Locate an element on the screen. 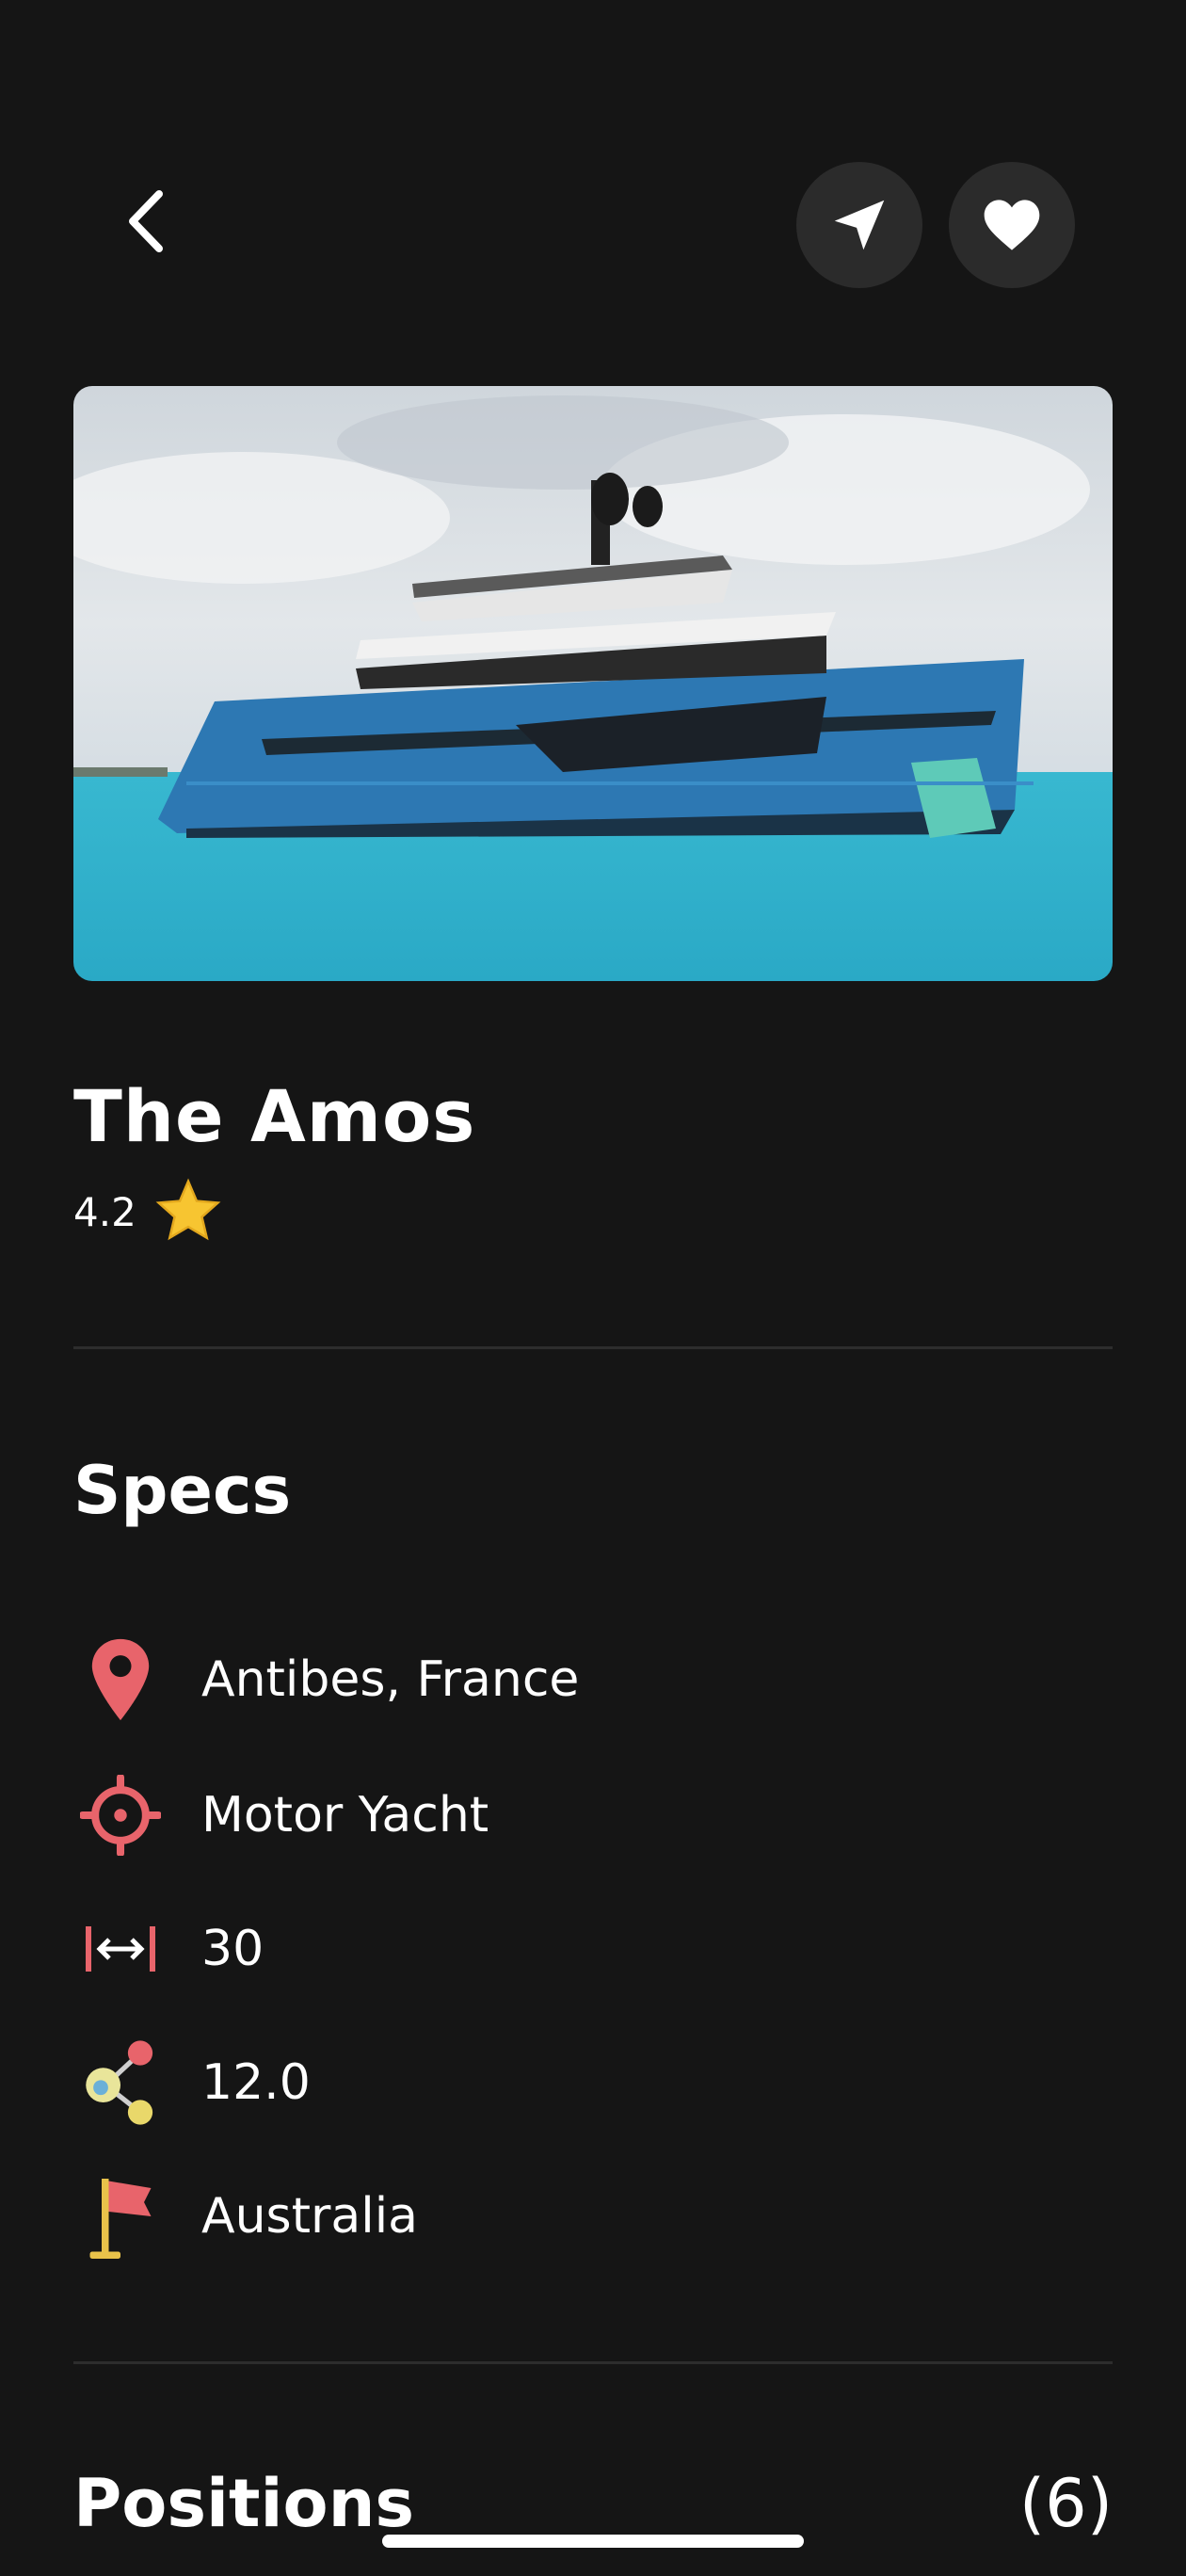  star-icon is located at coordinates (188, 1209).